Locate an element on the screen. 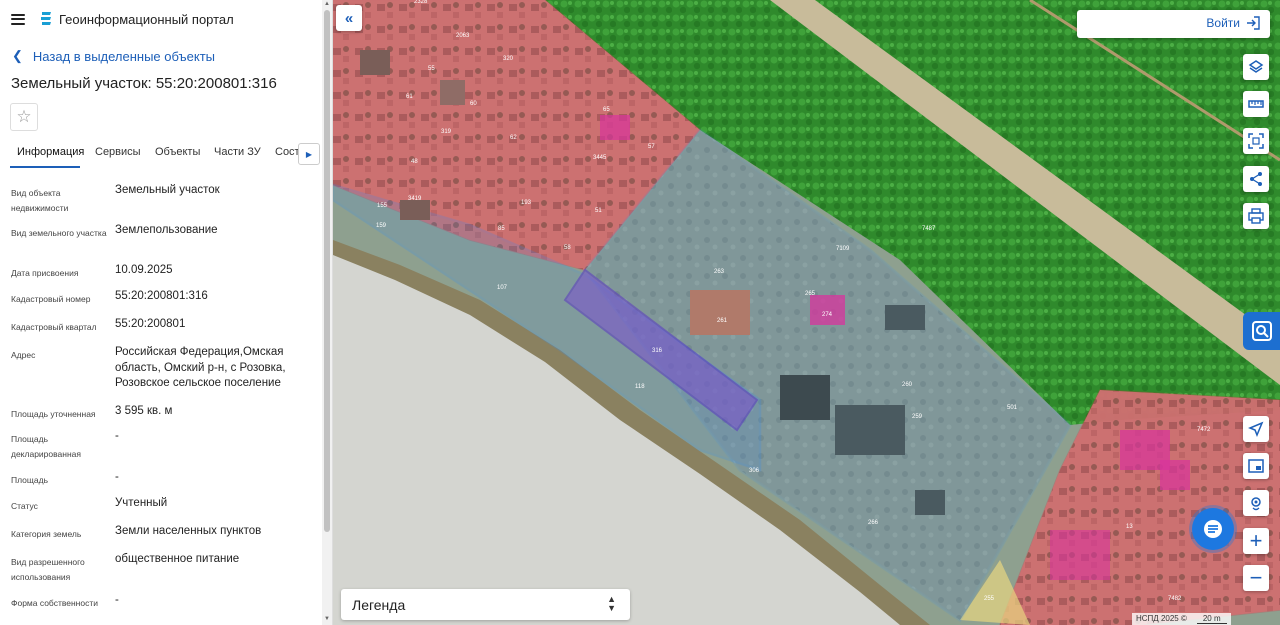 The height and width of the screenshot is (625, 1280). plus-icon: + is located at coordinates (1256, 540).